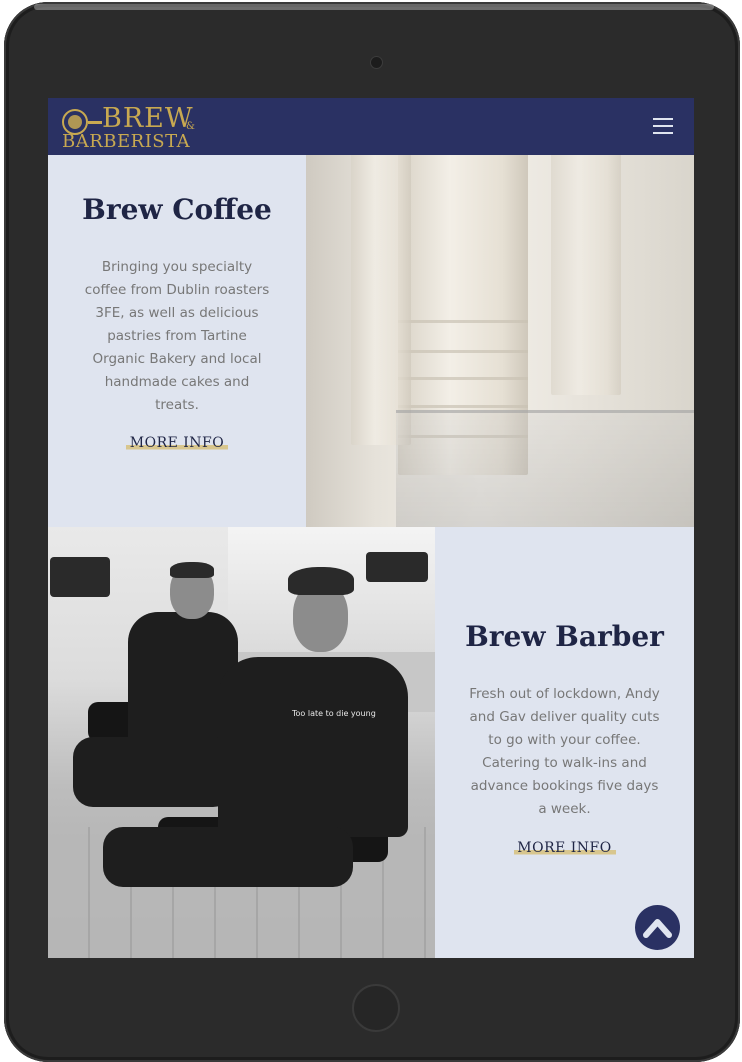  I want to click on camera-icon, so click(376, 62).